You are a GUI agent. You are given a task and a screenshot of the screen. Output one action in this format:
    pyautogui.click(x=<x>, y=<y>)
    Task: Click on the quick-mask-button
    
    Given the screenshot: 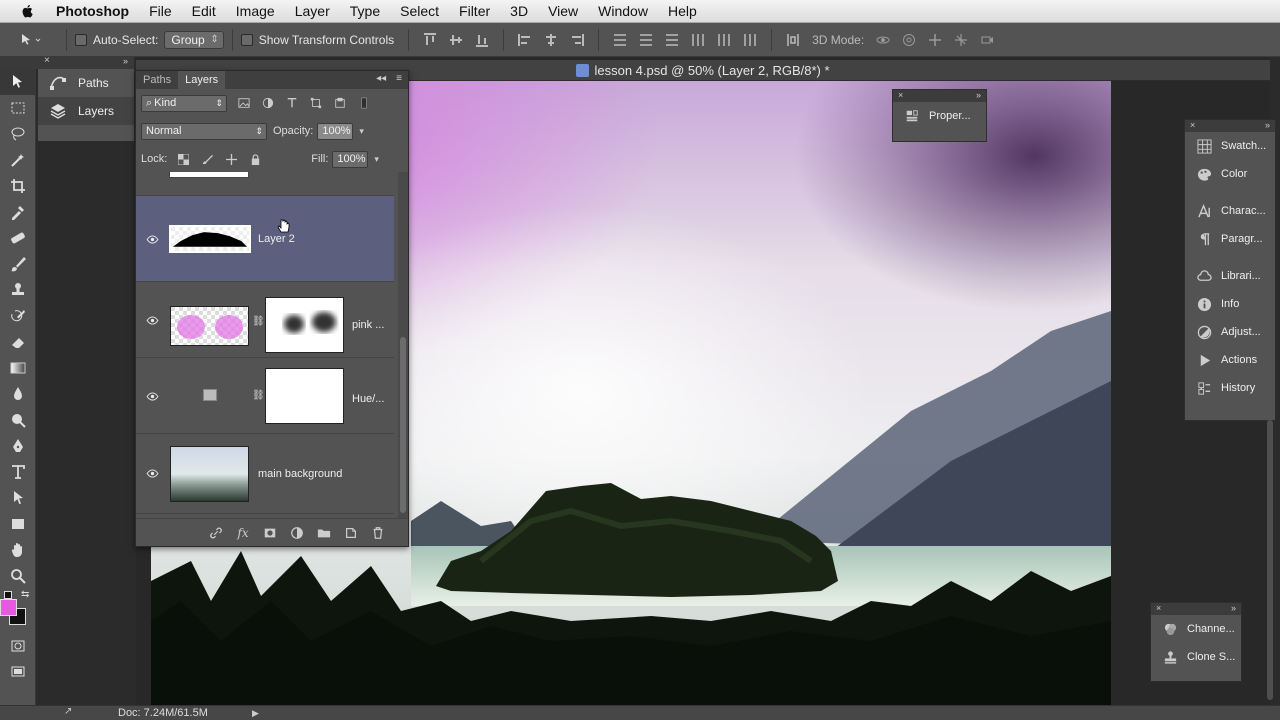 What is the action you would take?
    pyautogui.click(x=18, y=646)
    